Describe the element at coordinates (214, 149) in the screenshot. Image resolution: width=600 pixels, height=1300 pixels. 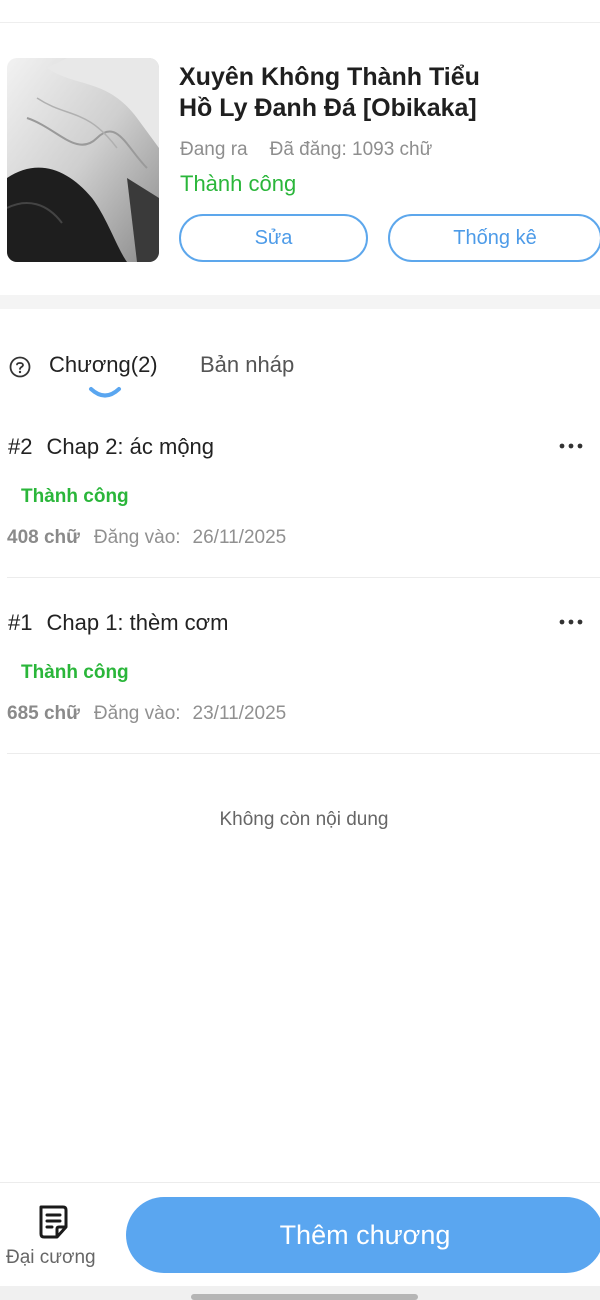
I see `publish-state: Đang ra` at that location.